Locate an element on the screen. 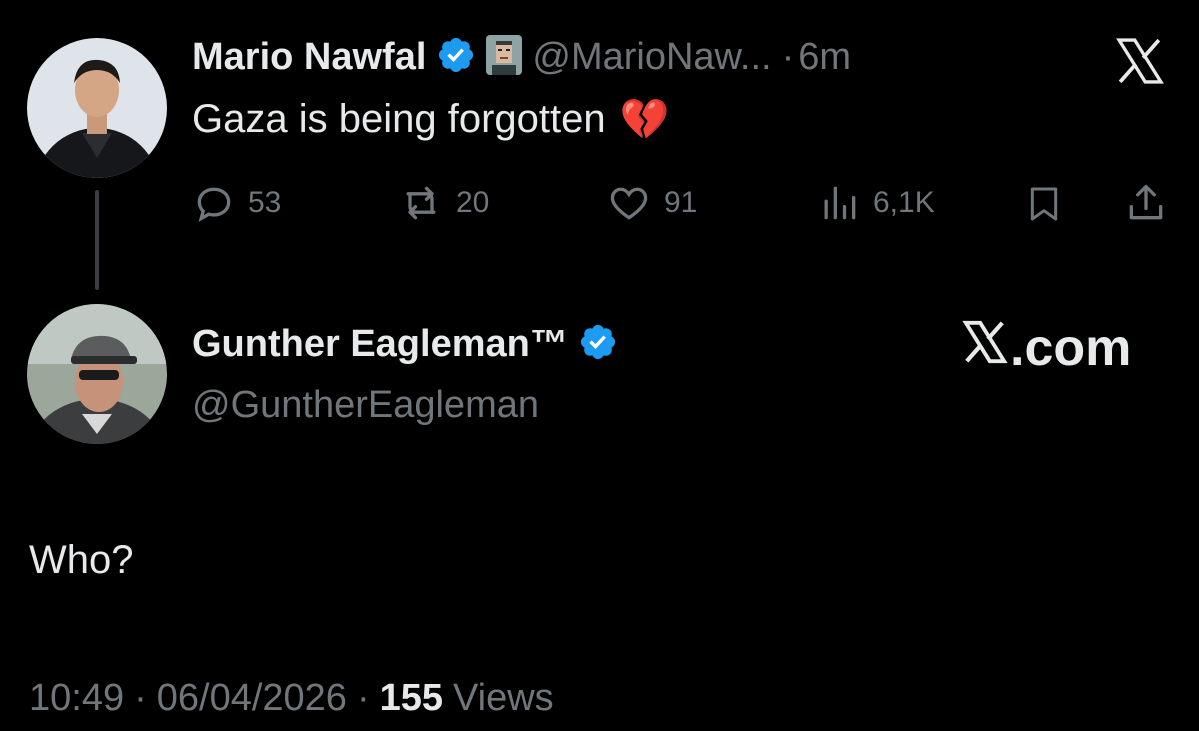 The height and width of the screenshot is (731, 1199). gunther-avatar is located at coordinates (97, 374).